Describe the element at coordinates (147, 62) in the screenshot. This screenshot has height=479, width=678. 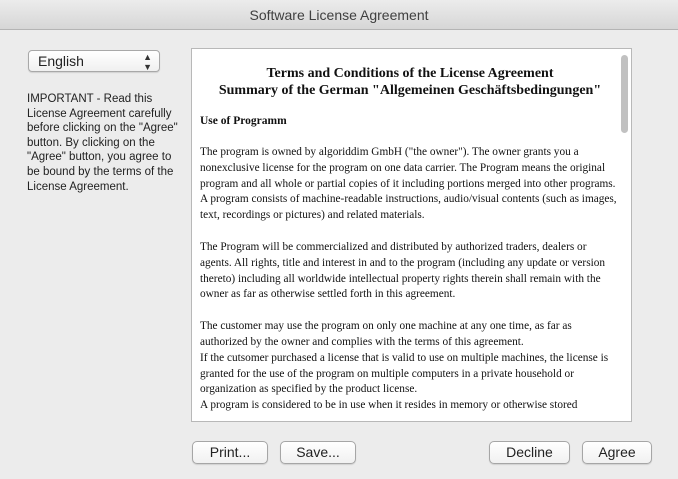
I see `updown-chevron-icon: ▲ ▼` at that location.